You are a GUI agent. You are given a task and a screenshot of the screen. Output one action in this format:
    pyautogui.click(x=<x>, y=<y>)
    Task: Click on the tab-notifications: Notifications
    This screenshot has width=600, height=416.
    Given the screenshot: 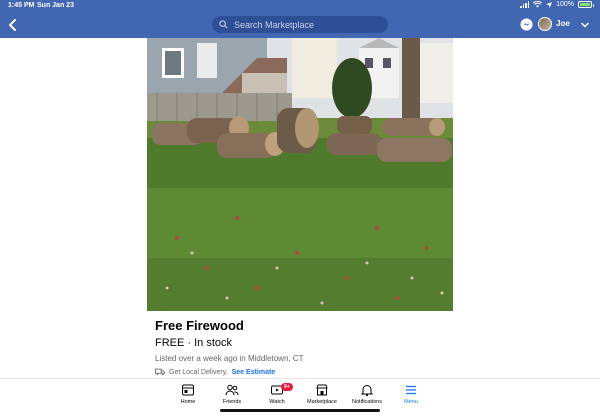 What is the action you would take?
    pyautogui.click(x=367, y=394)
    